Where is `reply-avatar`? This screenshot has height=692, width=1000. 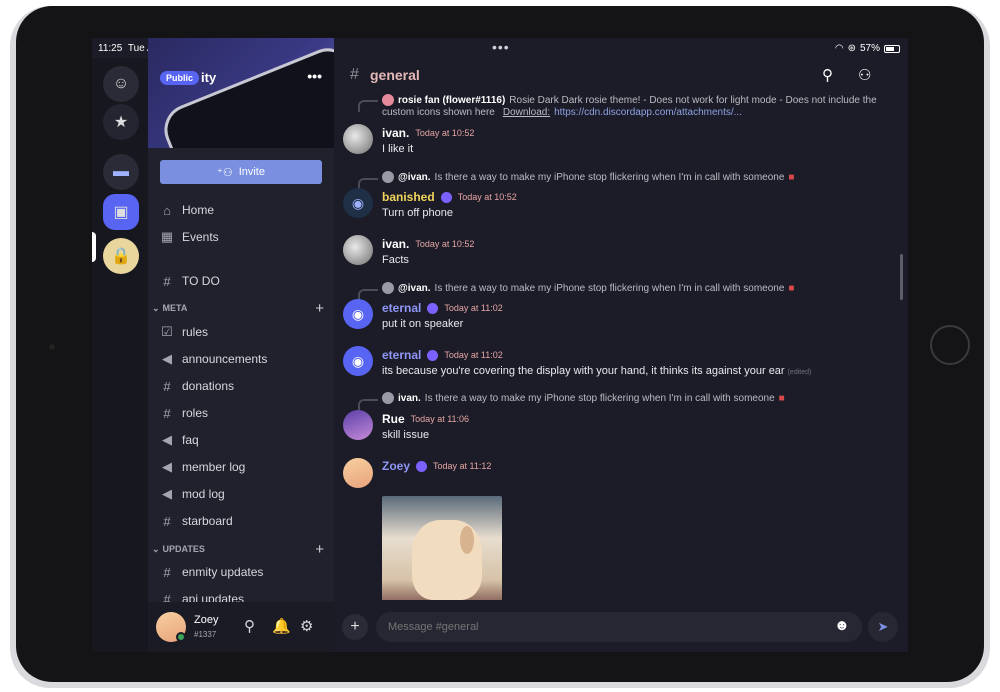 reply-avatar is located at coordinates (388, 288).